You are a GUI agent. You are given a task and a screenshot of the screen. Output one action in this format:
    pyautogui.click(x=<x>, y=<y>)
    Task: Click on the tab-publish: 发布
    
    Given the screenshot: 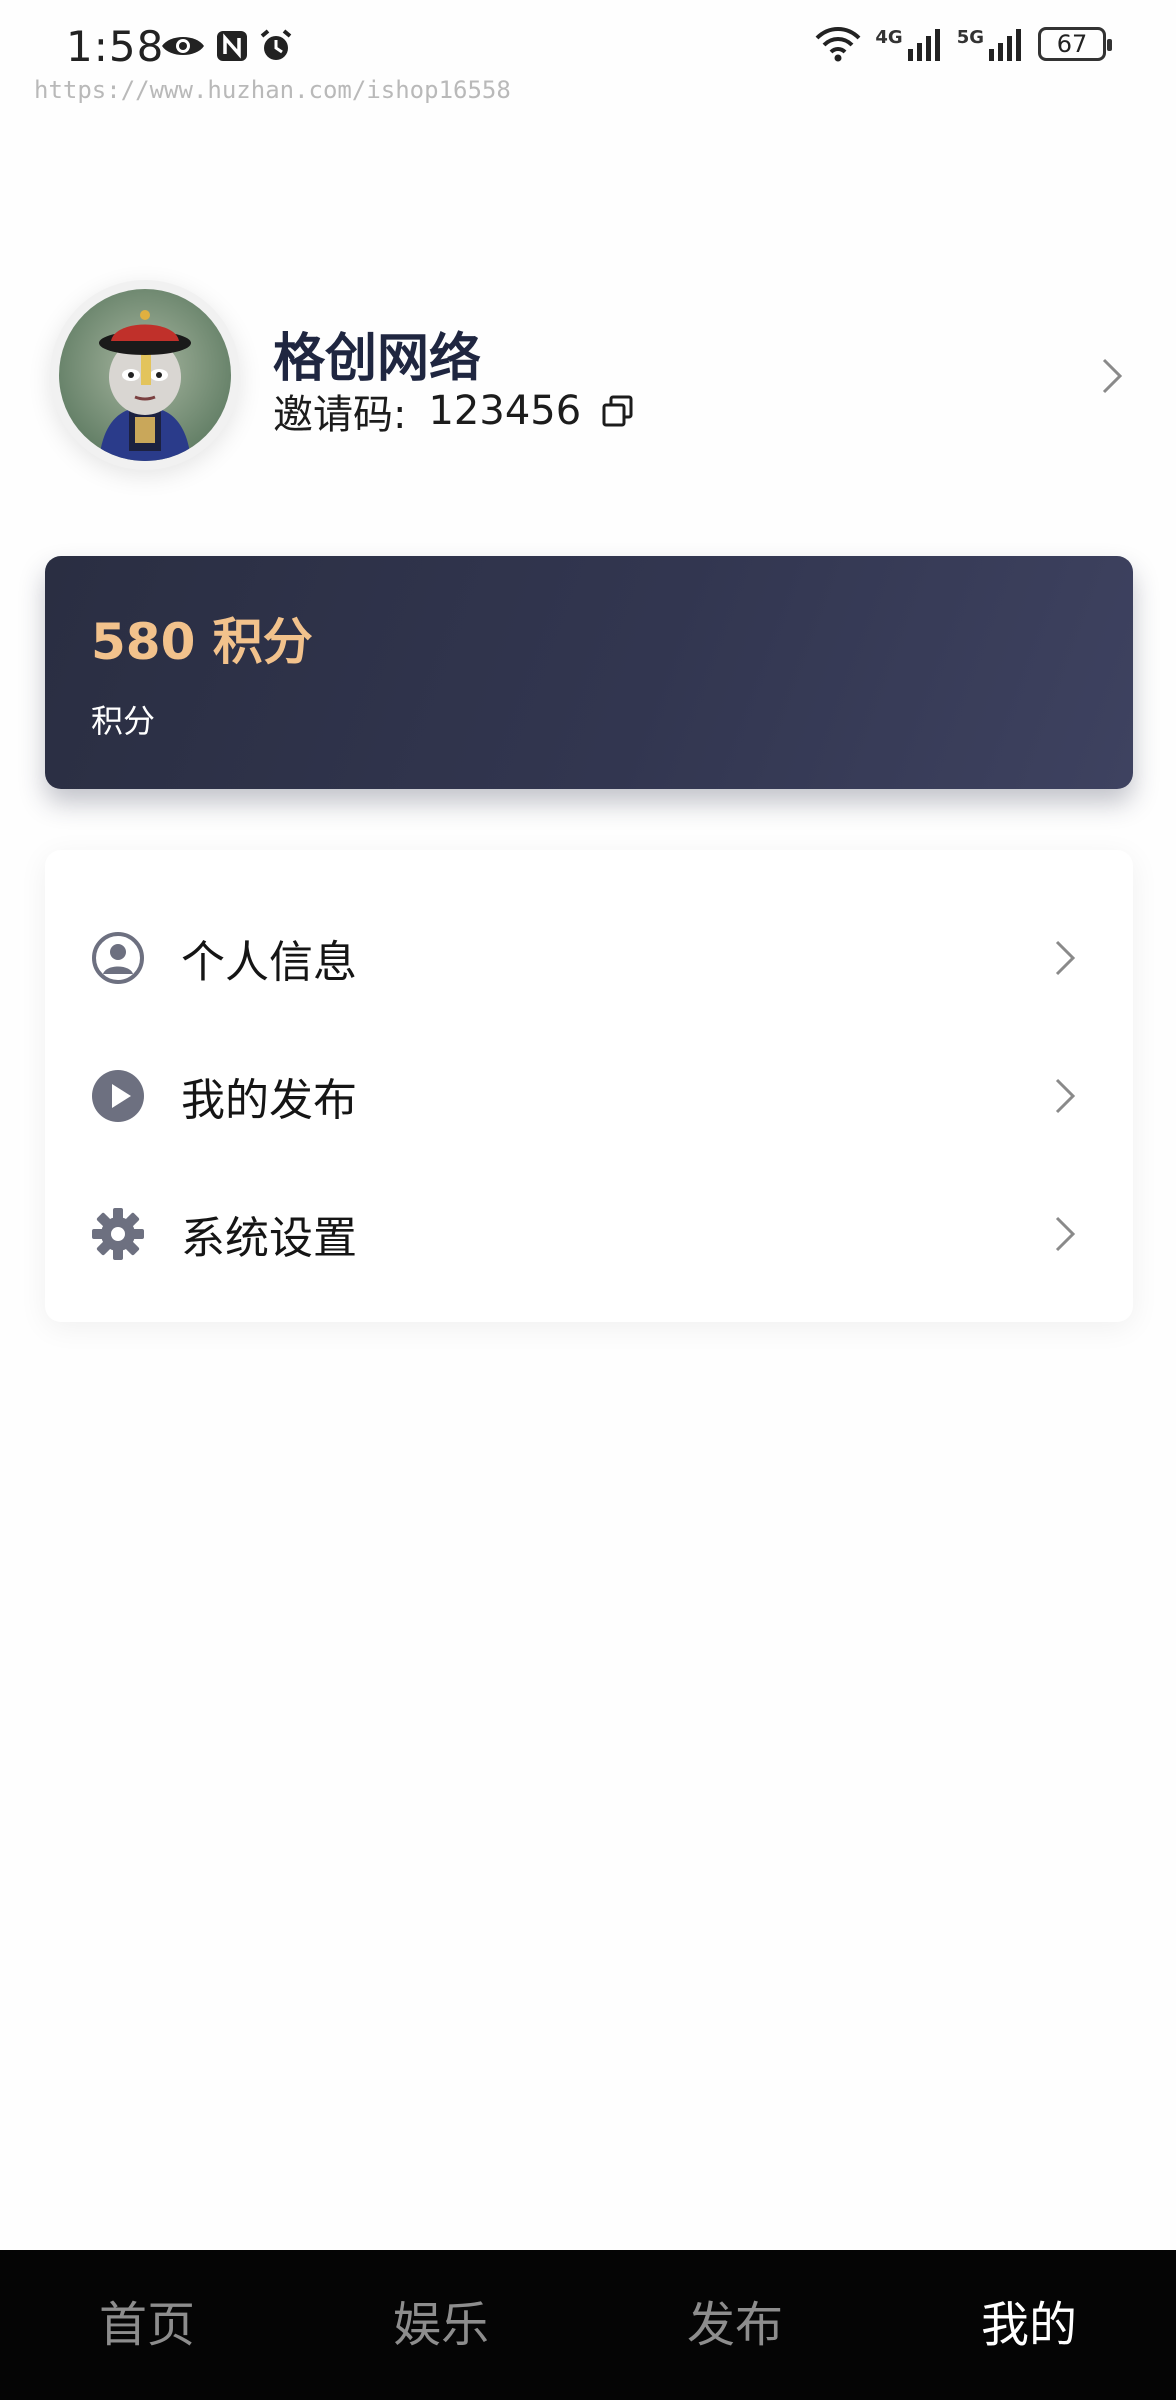 What is the action you would take?
    pyautogui.click(x=735, y=2325)
    